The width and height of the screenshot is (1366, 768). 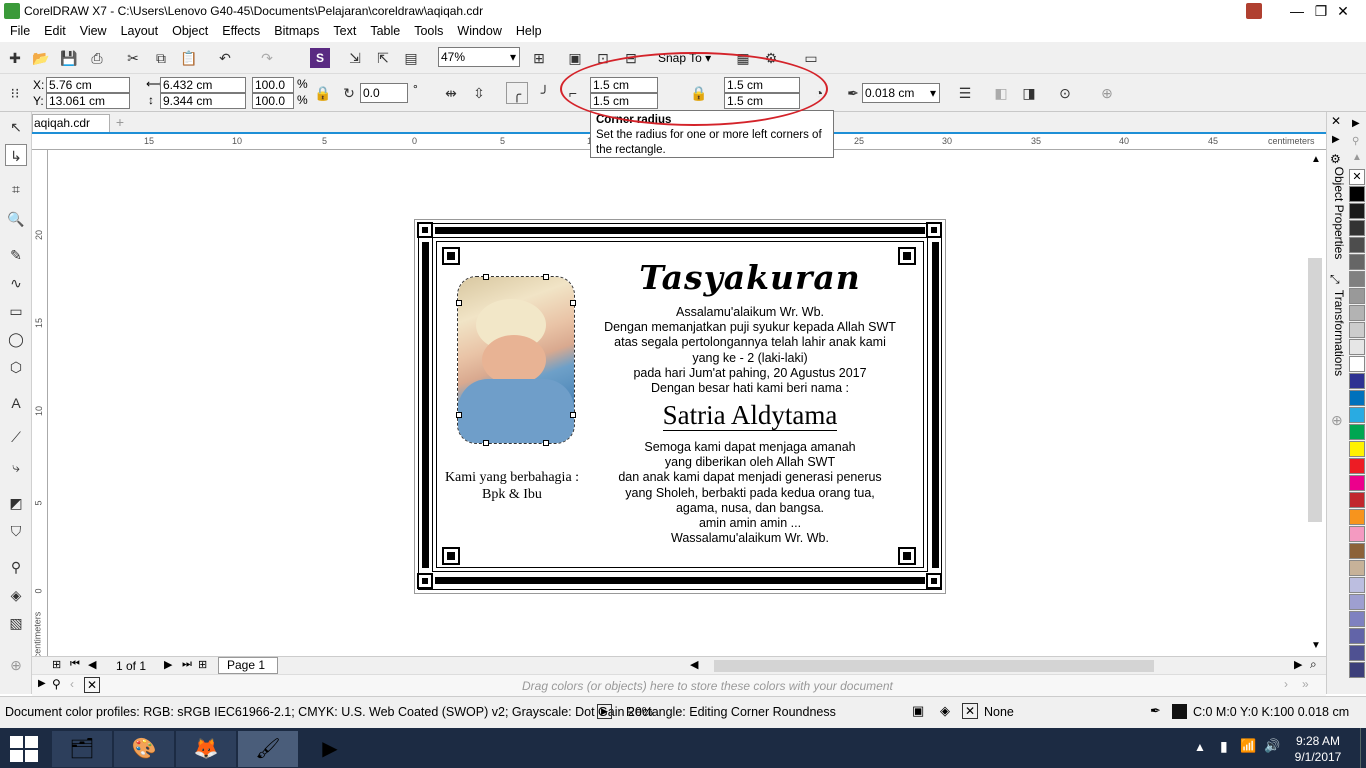 What do you see at coordinates (161, 58) in the screenshot?
I see `copy-icon: ⧉` at bounding box center [161, 58].